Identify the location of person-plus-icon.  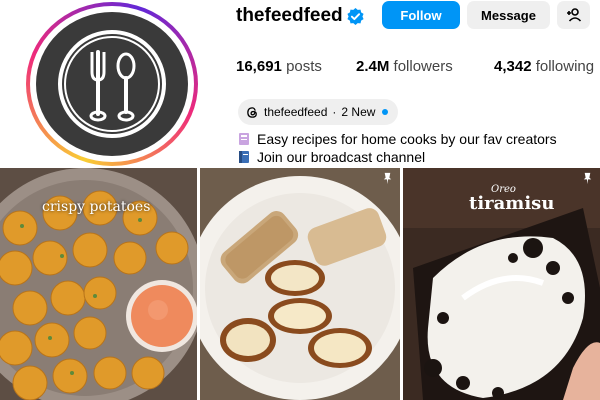
(573, 15).